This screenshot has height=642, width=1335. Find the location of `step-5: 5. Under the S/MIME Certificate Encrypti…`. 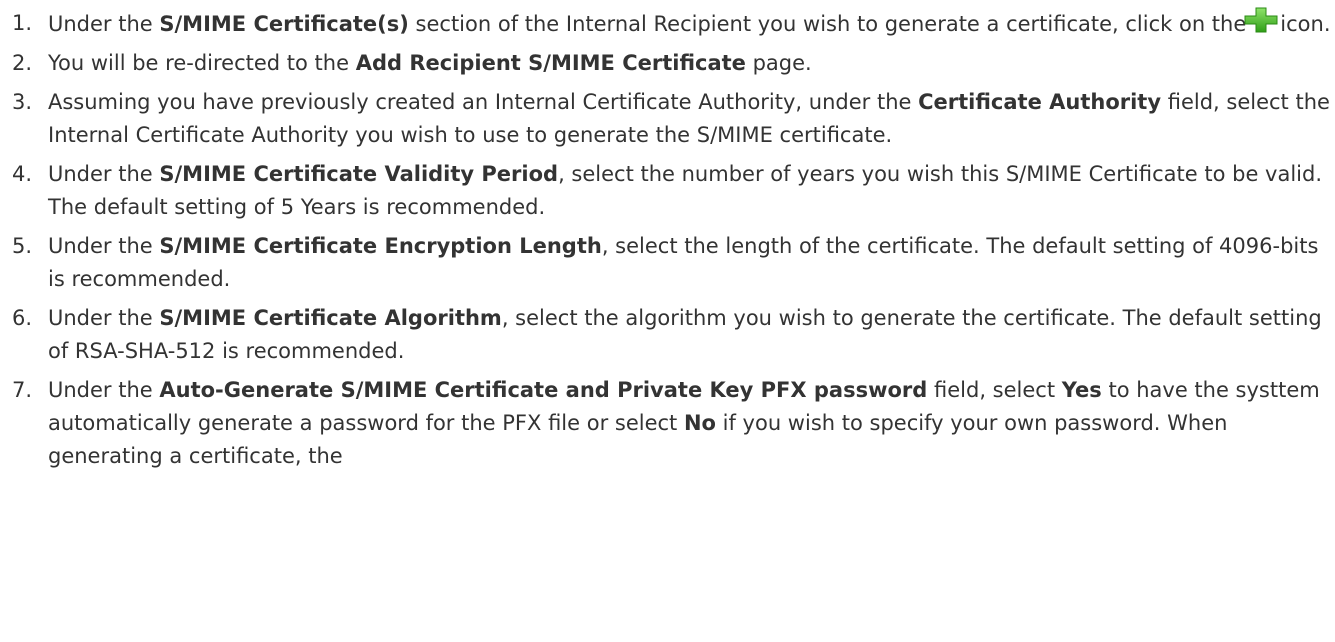

step-5: 5. Under the S/MIME Certificate Encrypti… is located at coordinates (667, 263).